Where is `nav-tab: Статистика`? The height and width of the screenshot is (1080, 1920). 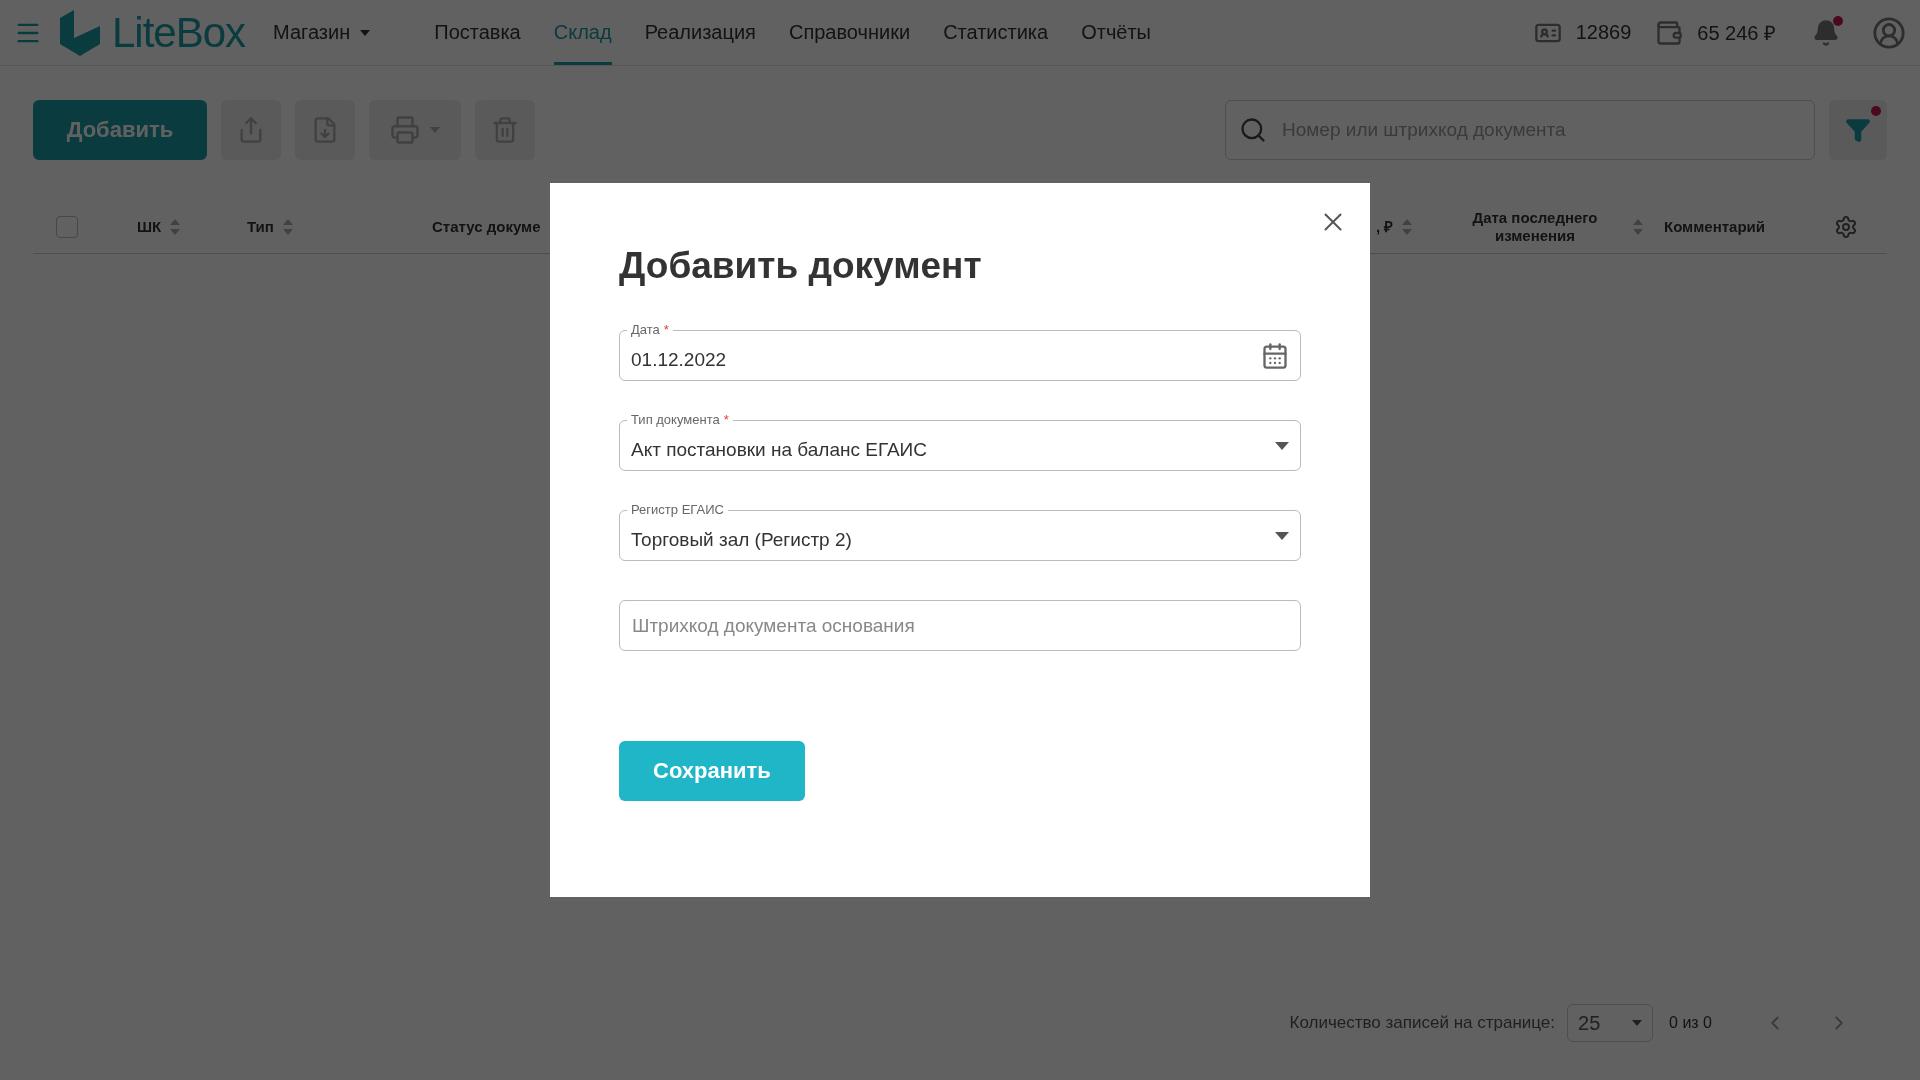
nav-tab: Статистика is located at coordinates (996, 32).